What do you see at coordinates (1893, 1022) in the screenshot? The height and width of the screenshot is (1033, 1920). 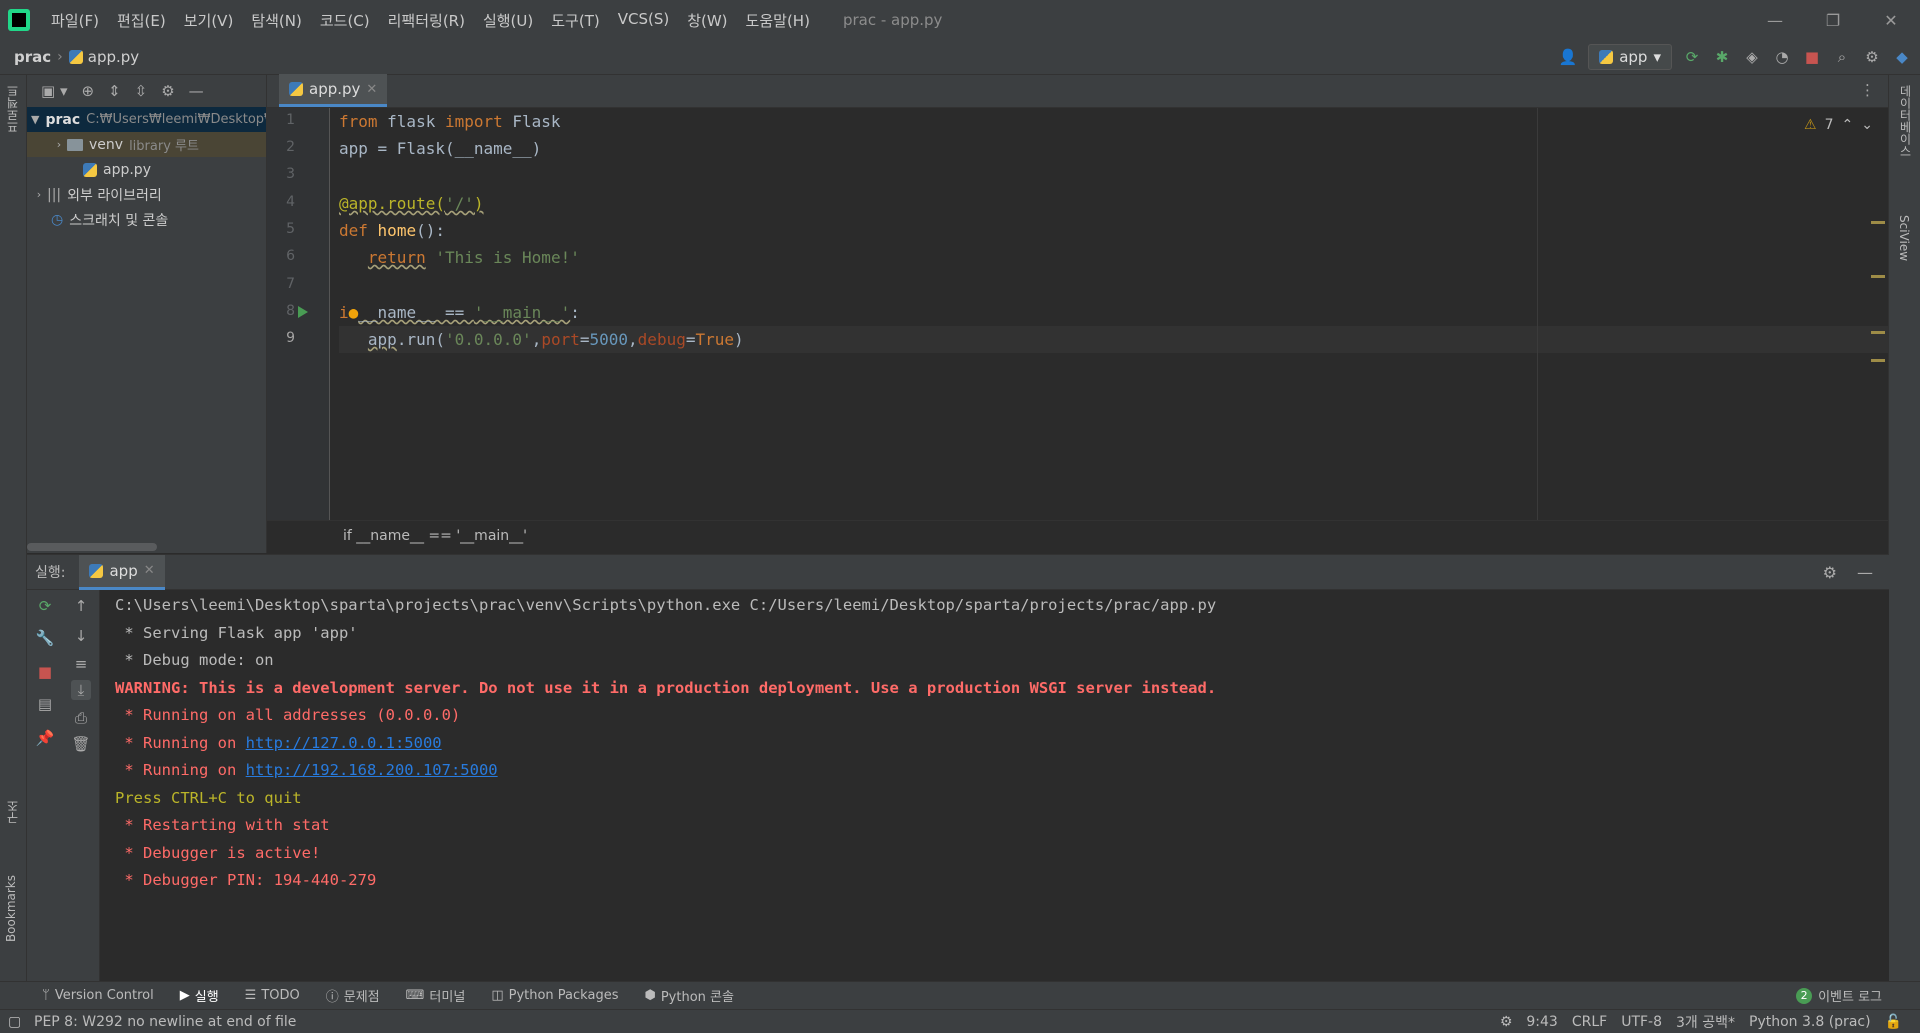 I see `lock-icon: 🔓` at bounding box center [1893, 1022].